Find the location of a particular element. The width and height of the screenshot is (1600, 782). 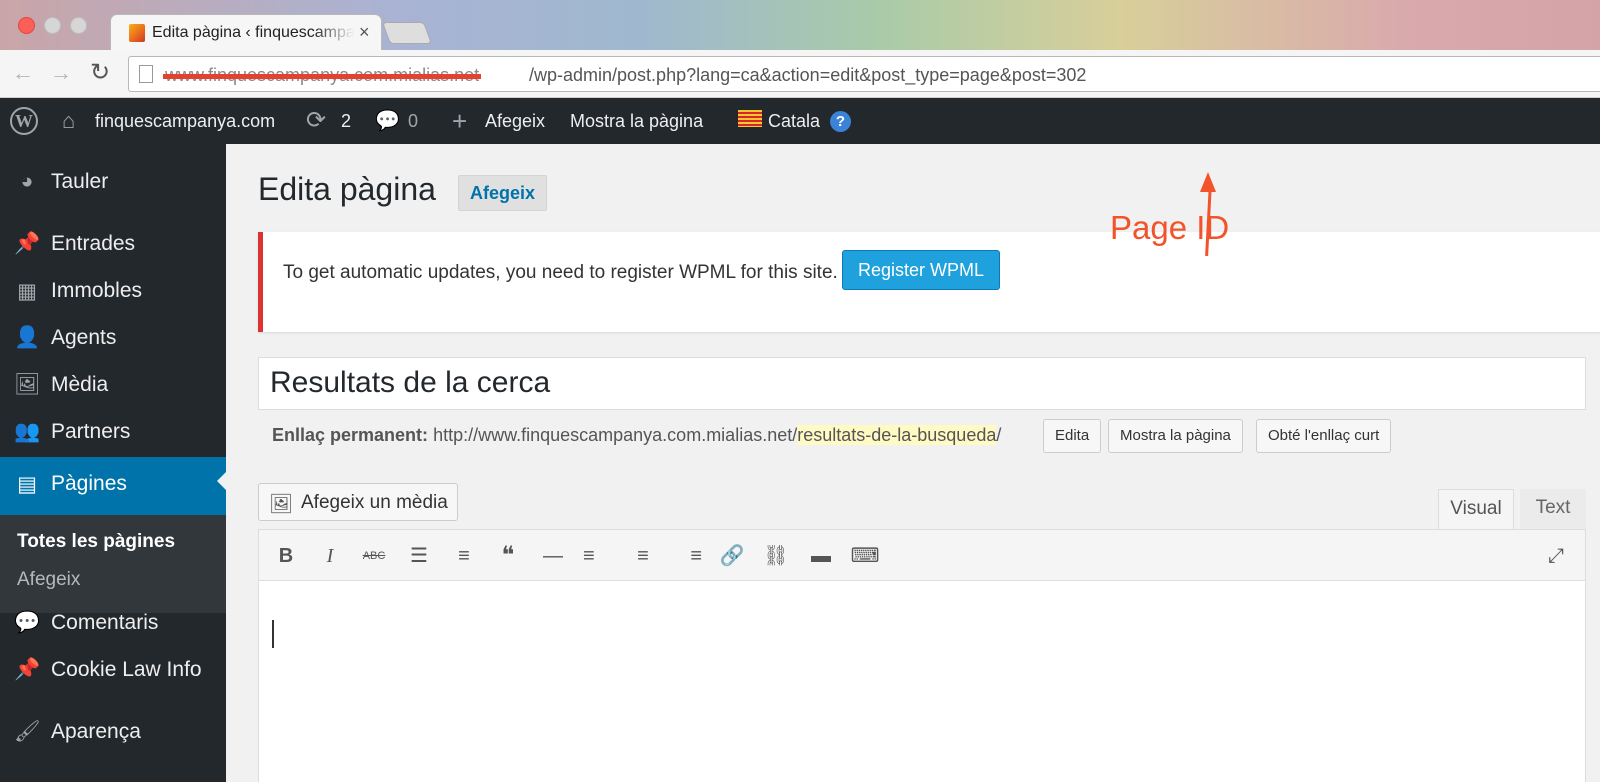

strikethrough-icon: ABC is located at coordinates (374, 556).